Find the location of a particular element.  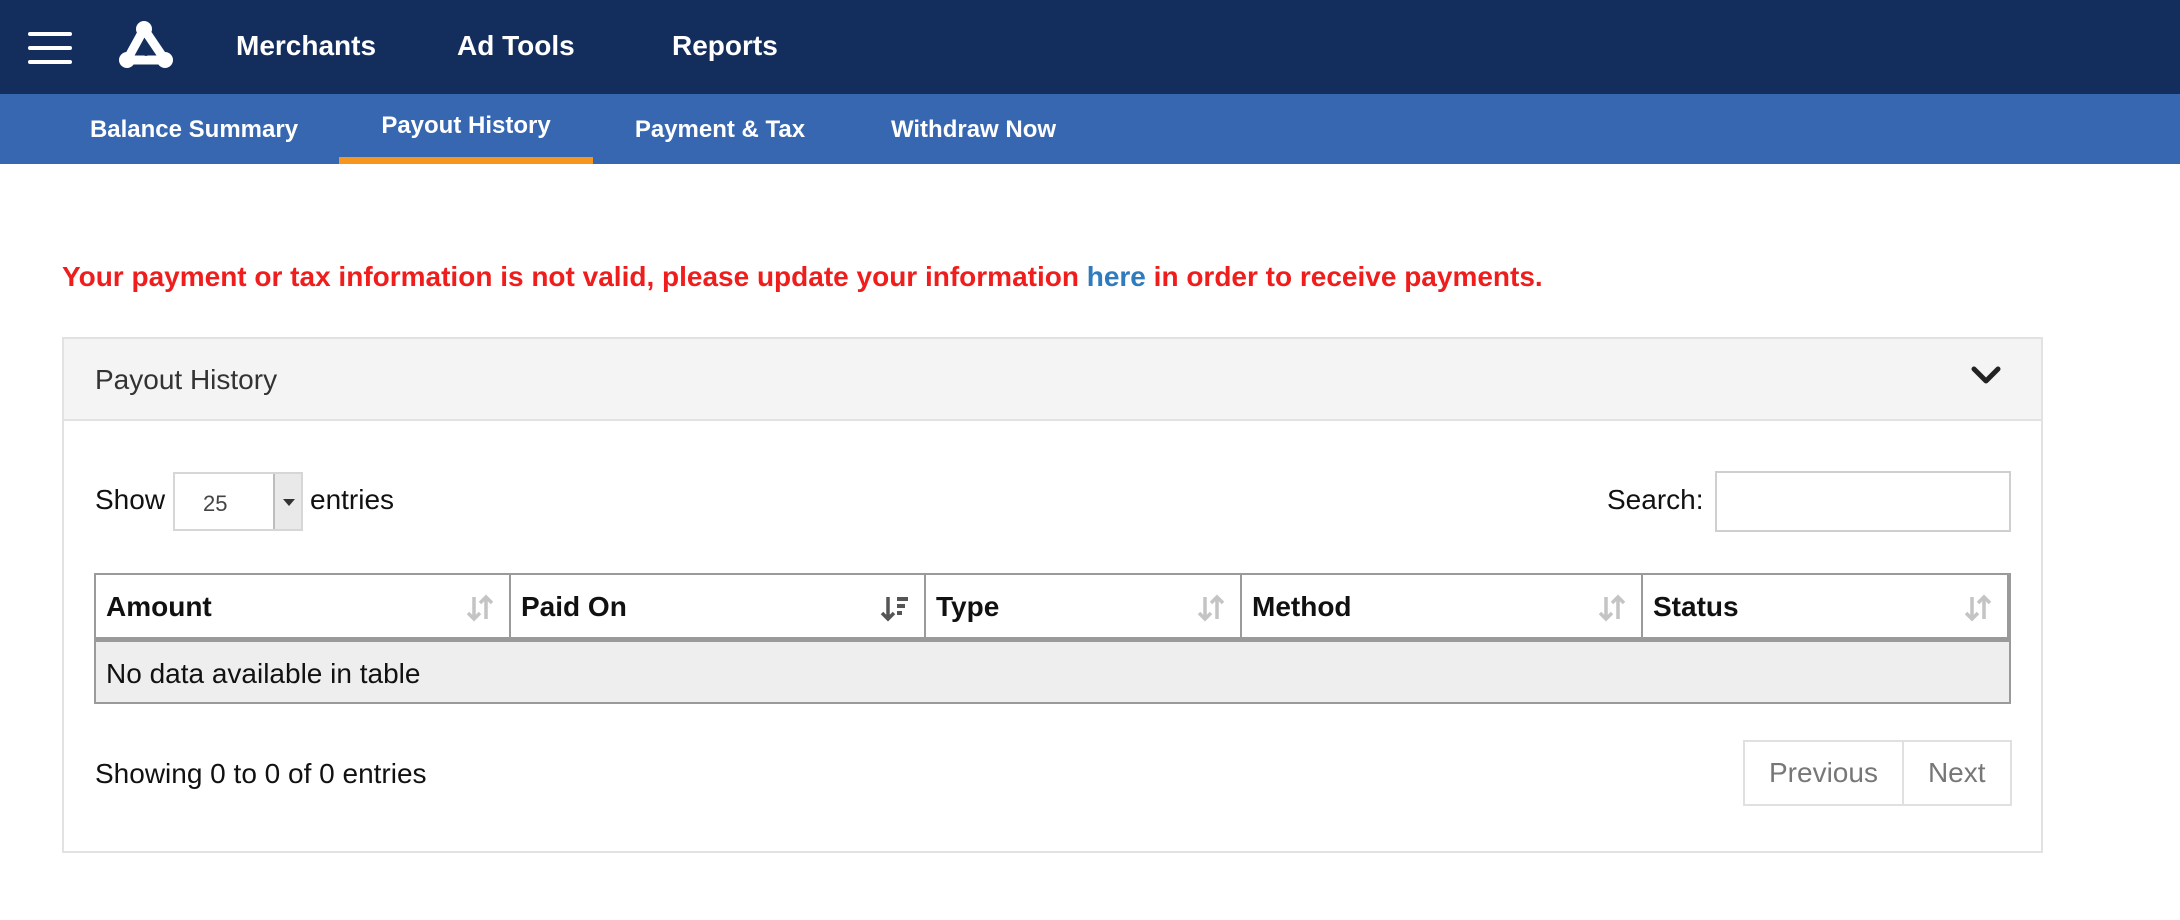

tab-withdraw-now: Withdraw Now is located at coordinates (973, 129).